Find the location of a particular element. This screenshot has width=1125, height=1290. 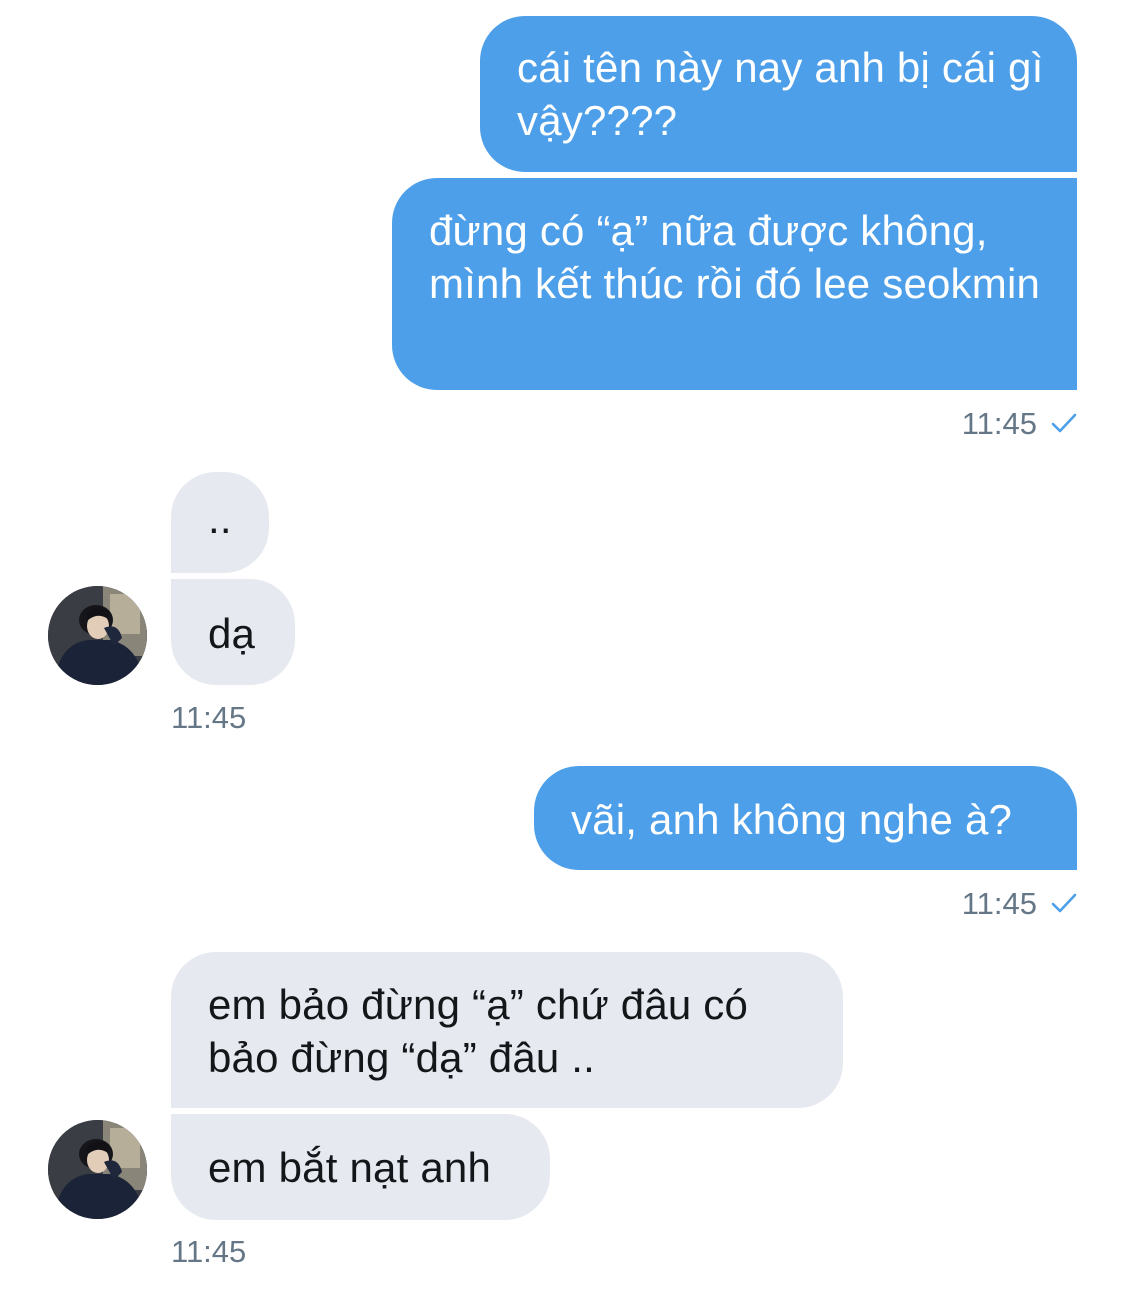

message-text: em bắt nạt anh is located at coordinates (349, 1167).